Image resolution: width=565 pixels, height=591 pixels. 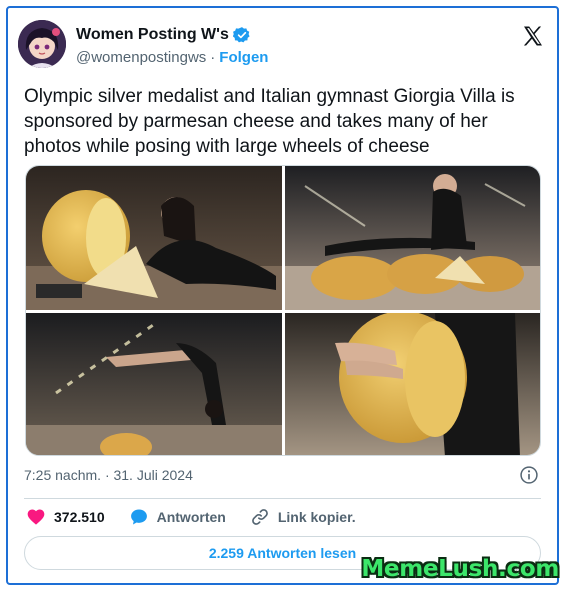 What do you see at coordinates (141, 57) in the screenshot?
I see `handle: @womenpostingws` at bounding box center [141, 57].